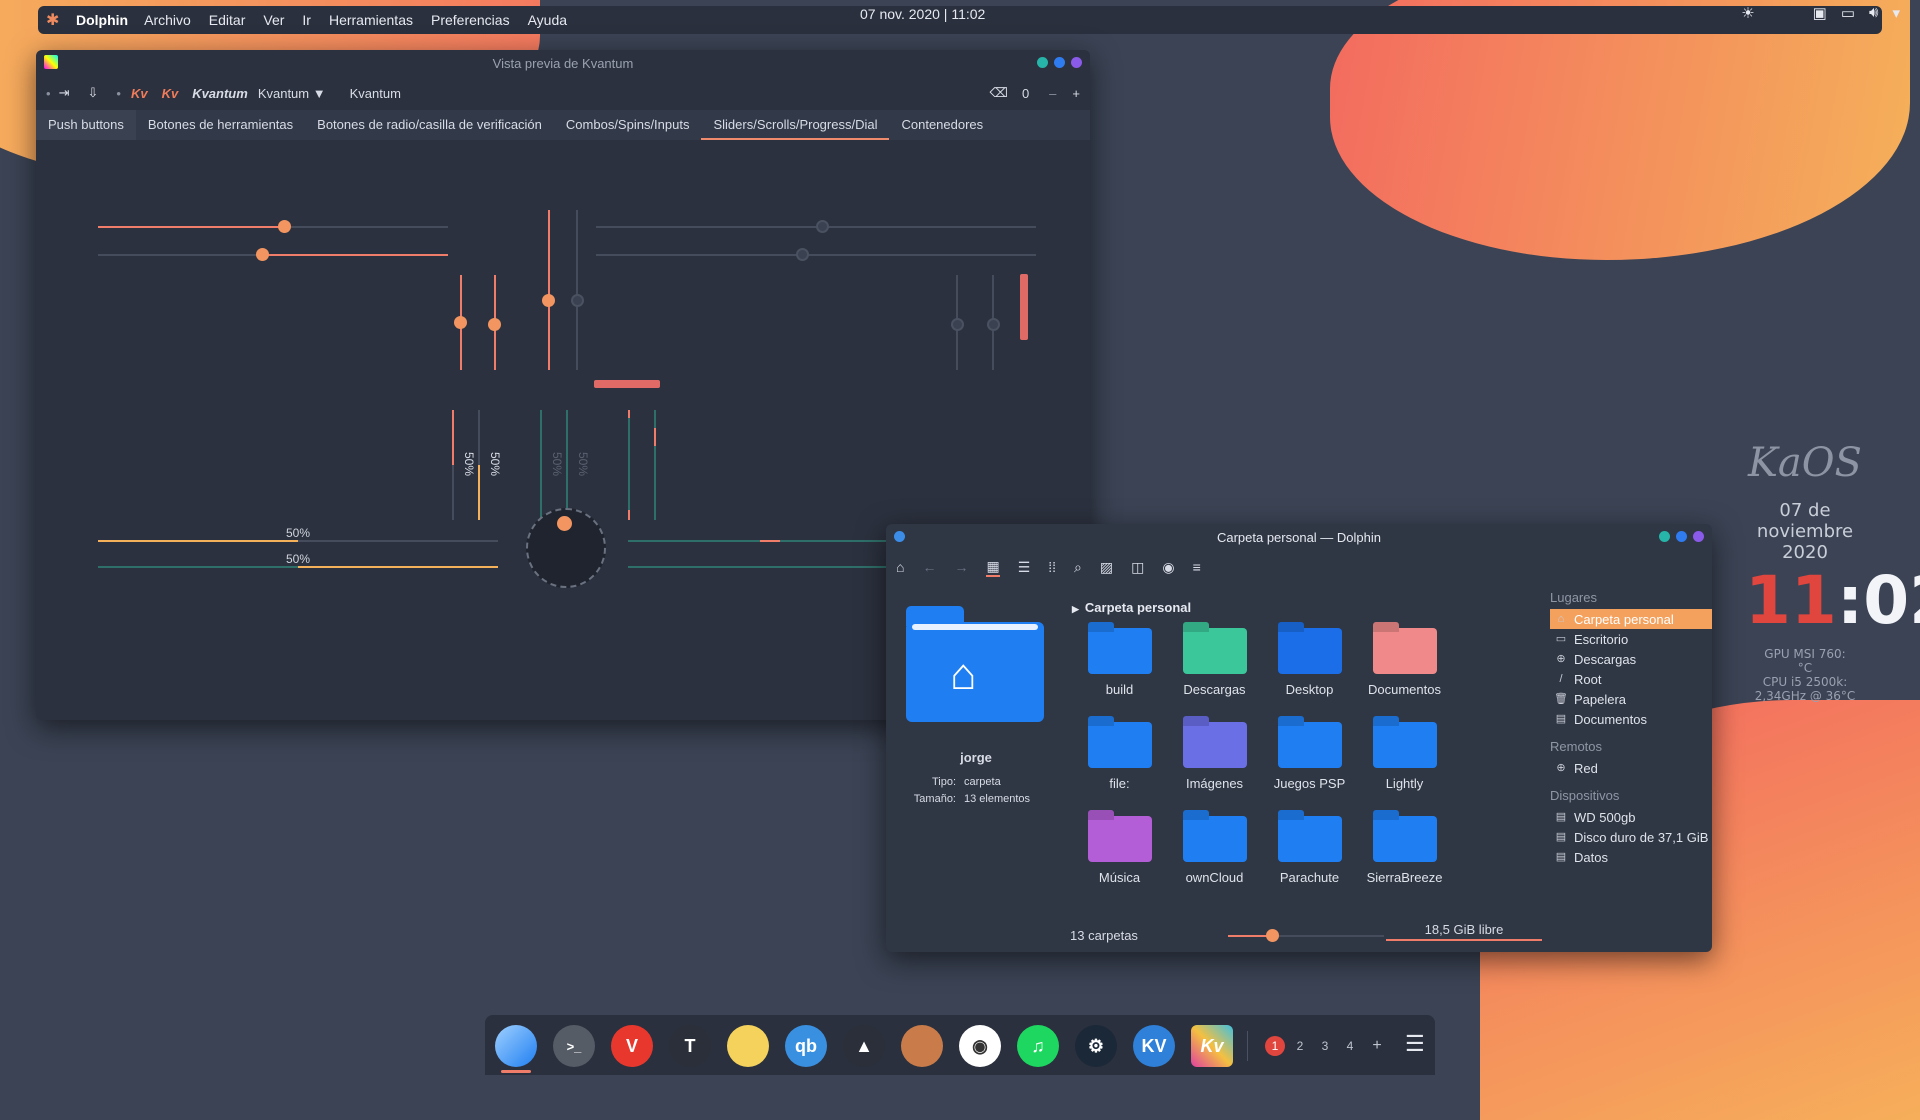 Image resolution: width=1920 pixels, height=1120 pixels. What do you see at coordinates (1119, 756) in the screenshot?
I see `file-item: file:` at bounding box center [1119, 756].